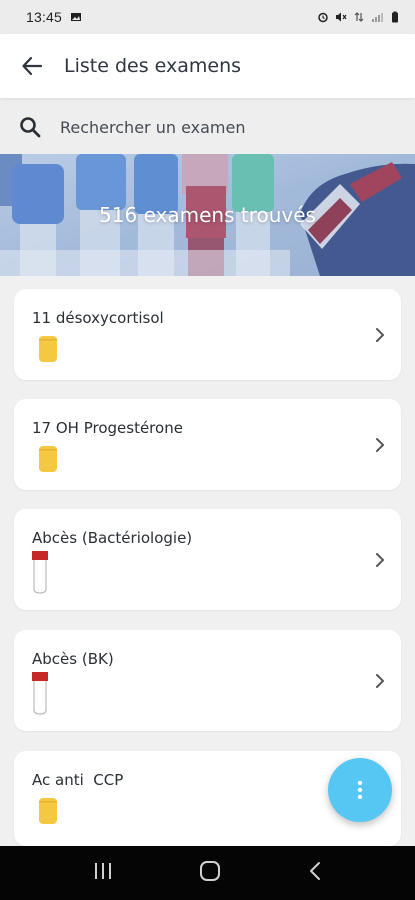 Image resolution: width=415 pixels, height=900 pixels. What do you see at coordinates (107, 428) in the screenshot?
I see `exam-name: 17 OH Progestérone` at bounding box center [107, 428].